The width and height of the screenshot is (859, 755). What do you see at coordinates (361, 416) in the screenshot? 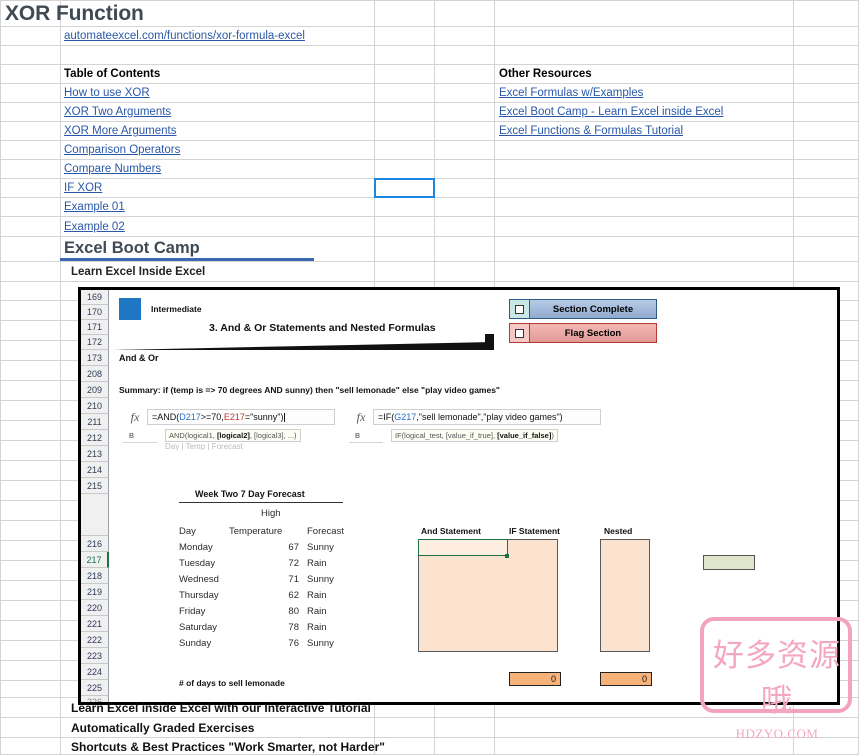
I see `fx-icon: fx` at bounding box center [361, 416].